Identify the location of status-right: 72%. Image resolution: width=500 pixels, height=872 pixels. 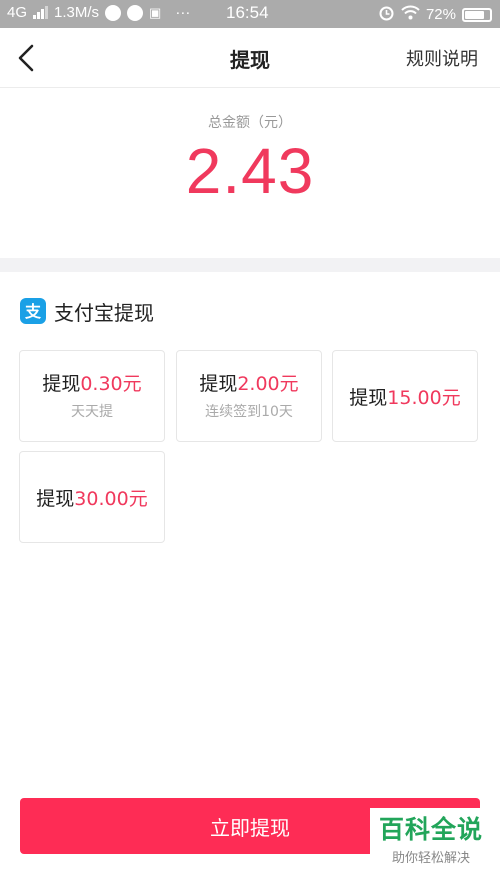
(435, 14).